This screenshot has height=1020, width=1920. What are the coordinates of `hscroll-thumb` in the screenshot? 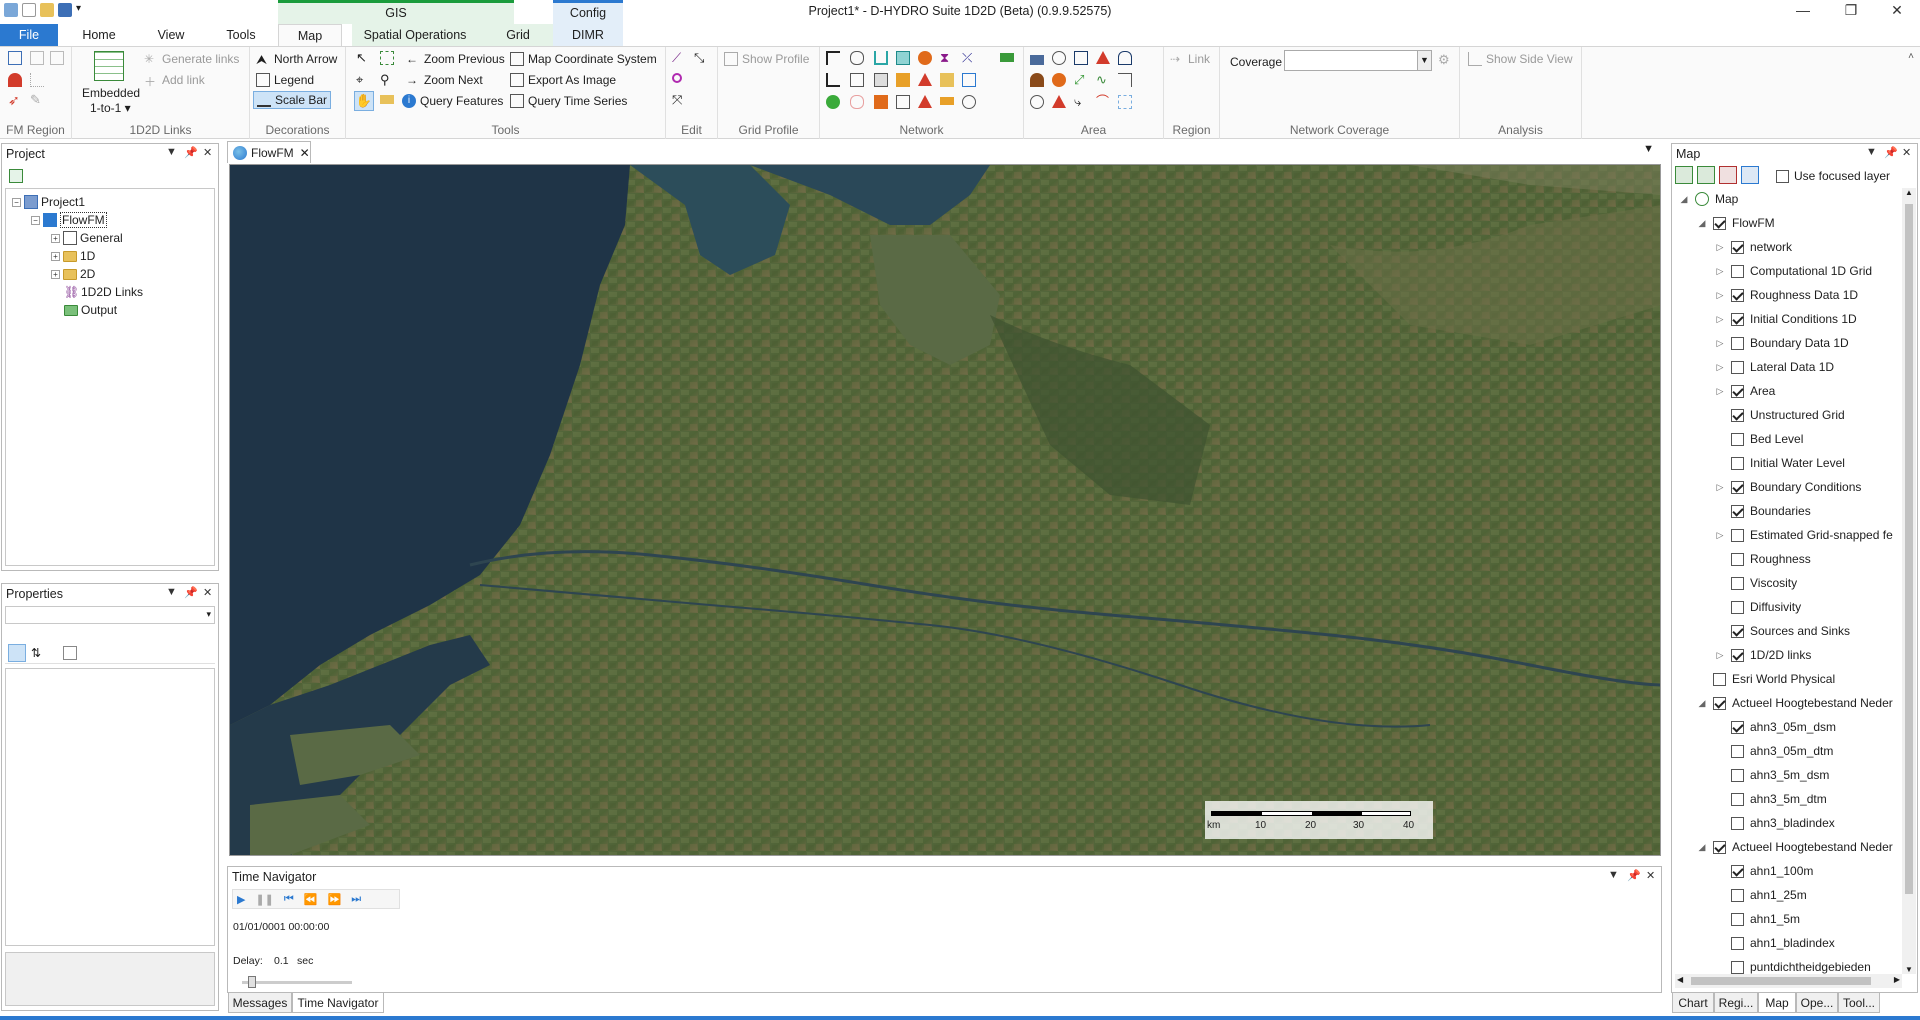 It's located at (1781, 981).